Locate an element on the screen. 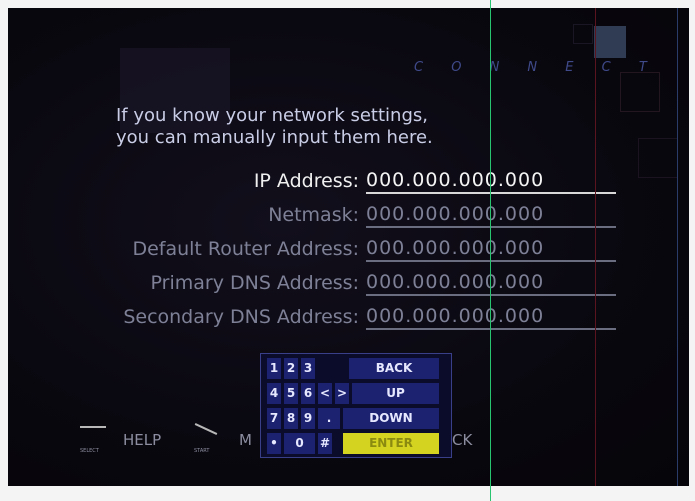  key-3: 3 is located at coordinates (308, 368).